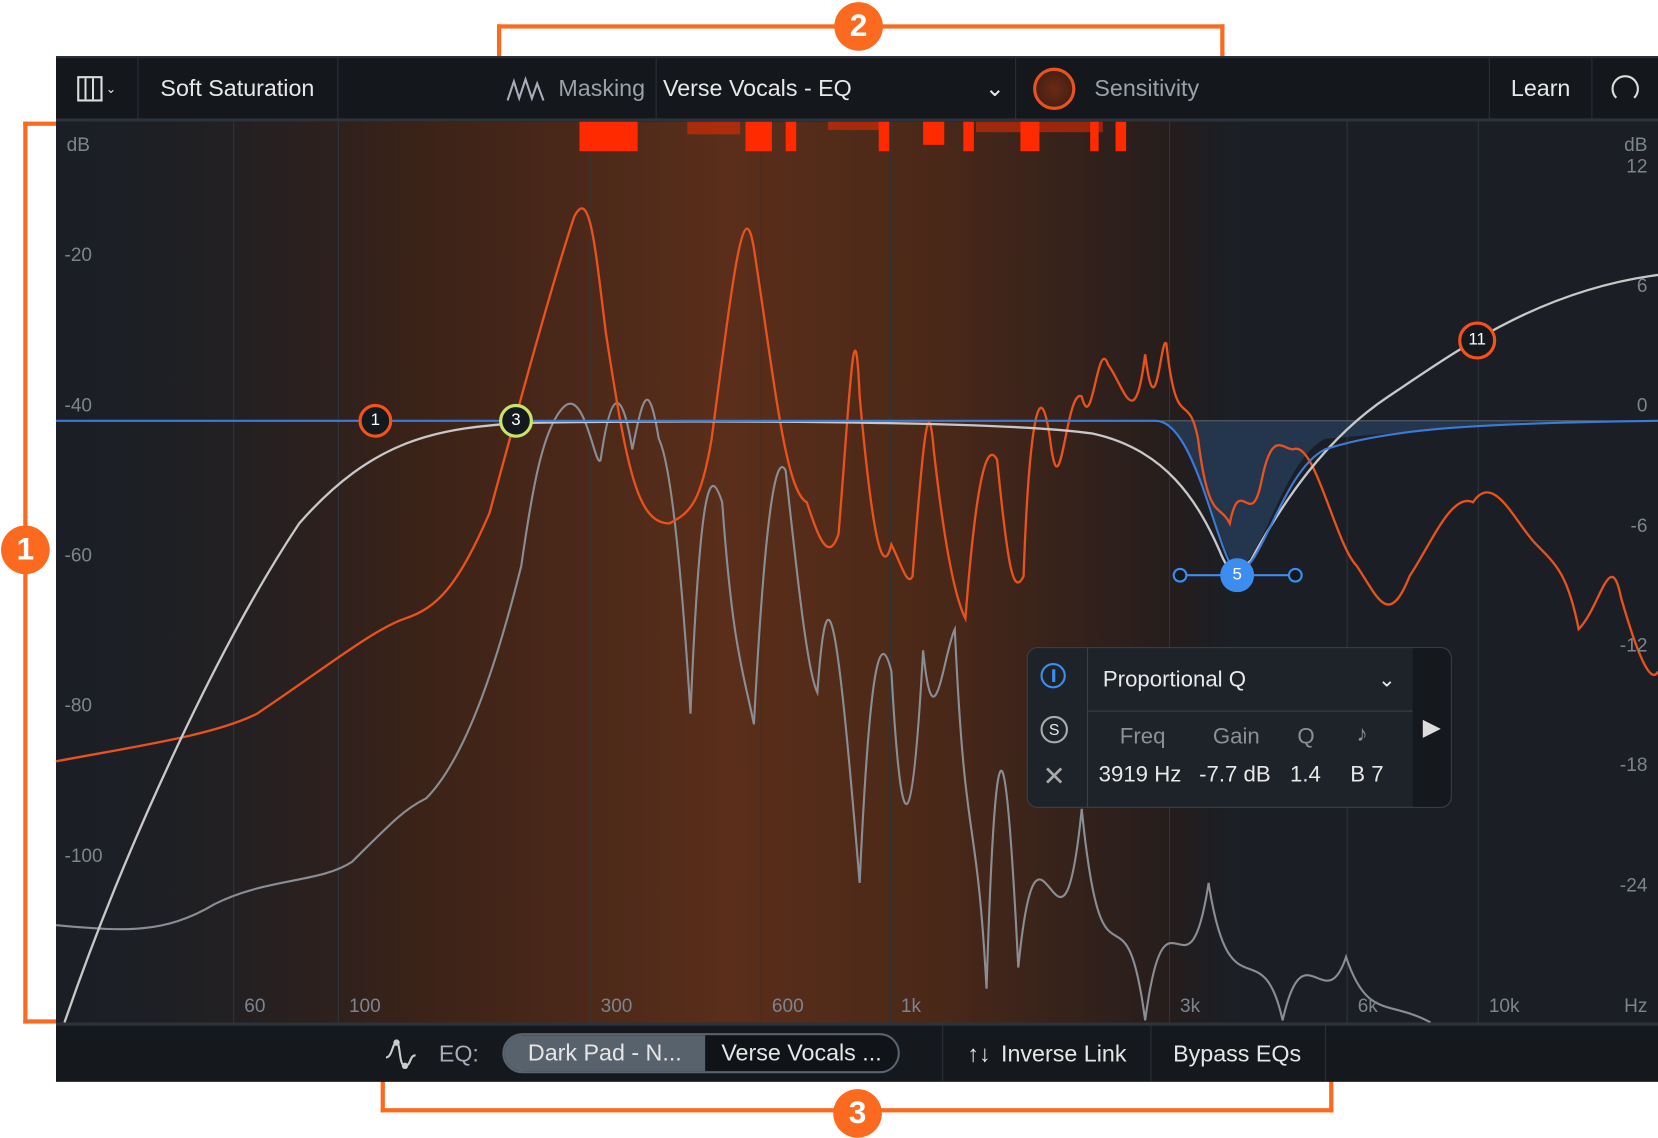 The image size is (1658, 1138). What do you see at coordinates (1054, 776) in the screenshot?
I see `remove-band-icon: ✕` at bounding box center [1054, 776].